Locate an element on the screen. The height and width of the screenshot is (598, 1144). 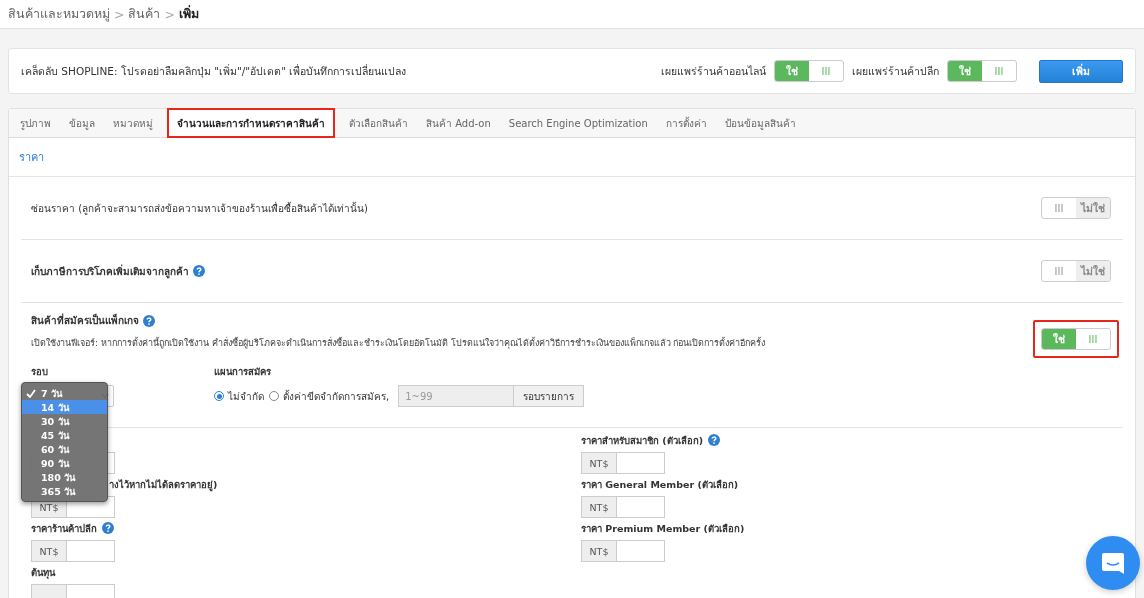
tab: หมวดหมู่ is located at coordinates (133, 123).